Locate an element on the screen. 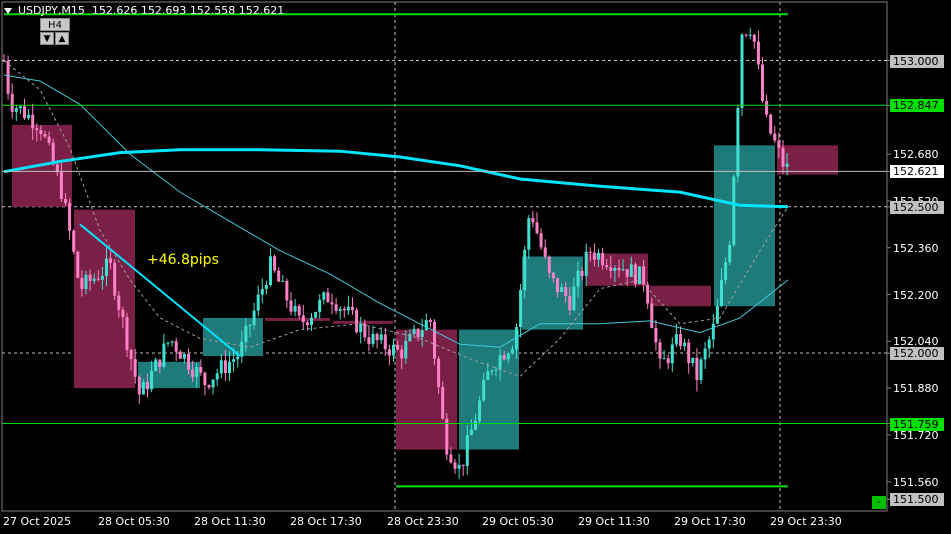 The height and width of the screenshot is (534, 951). price-tick-label: 152.200 is located at coordinates (916, 295).